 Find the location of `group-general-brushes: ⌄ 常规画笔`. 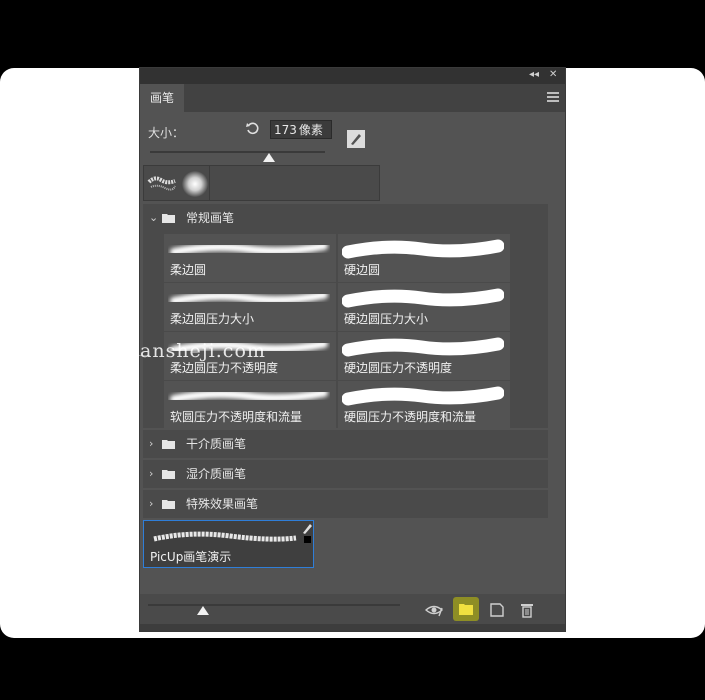

group-general-brushes: ⌄ 常规画笔 is located at coordinates (345, 218).